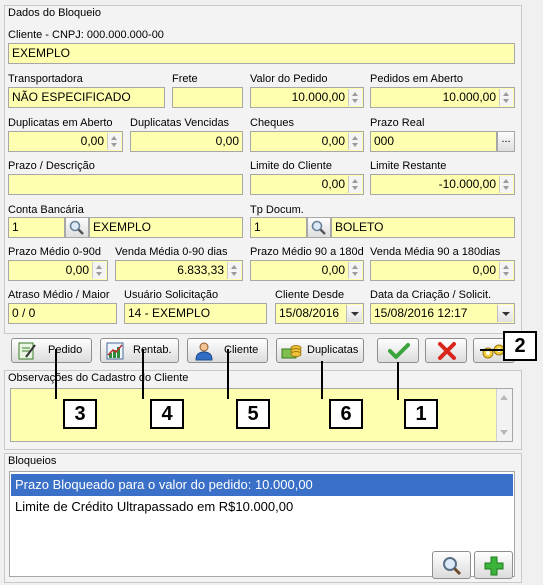 The width and height of the screenshot is (543, 585). What do you see at coordinates (166, 227) in the screenshot?
I see `conta-bancaria-field: EXEMPLO` at bounding box center [166, 227].